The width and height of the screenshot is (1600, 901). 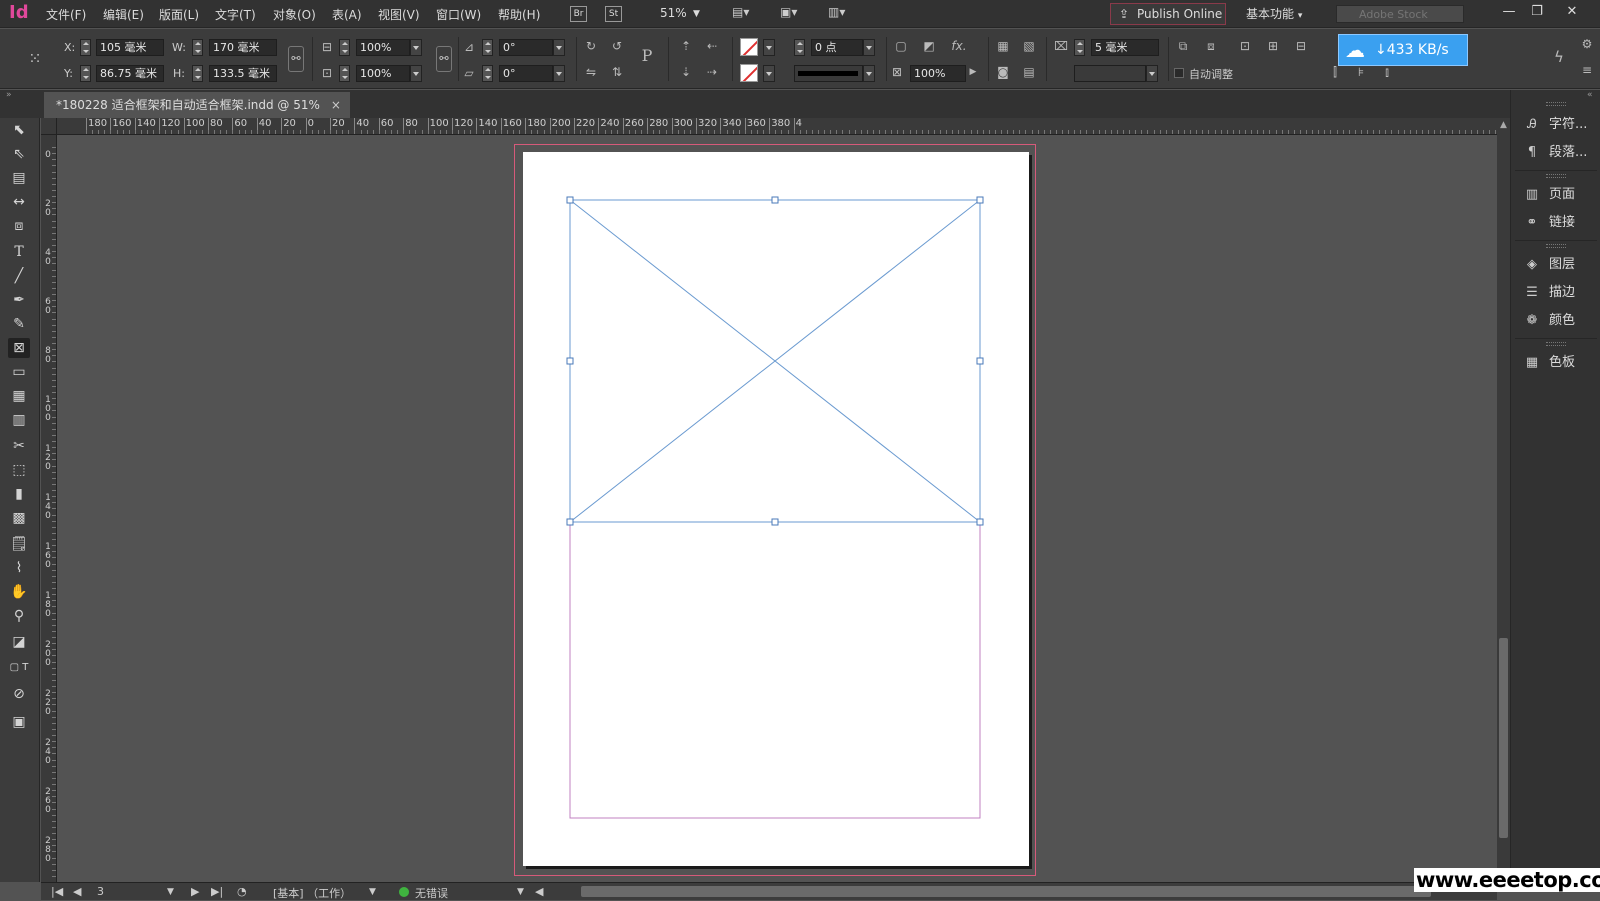 I want to click on view-options-icon: ▤▾, so click(x=746, y=14).